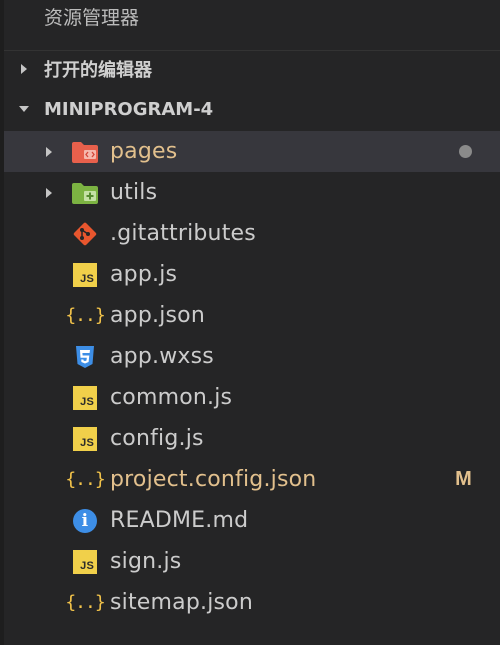  I want to click on status-dot, so click(465, 151).